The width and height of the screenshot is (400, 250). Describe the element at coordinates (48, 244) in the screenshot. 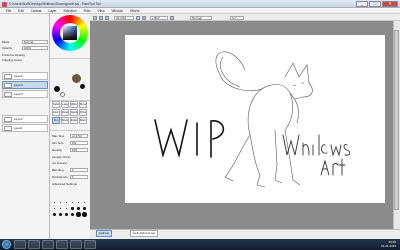

I see `taskbar-app-media` at that location.